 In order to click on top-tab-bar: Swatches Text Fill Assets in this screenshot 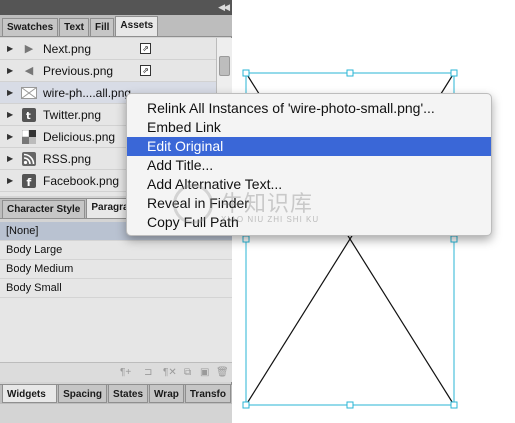, I will do `click(116, 26)`.